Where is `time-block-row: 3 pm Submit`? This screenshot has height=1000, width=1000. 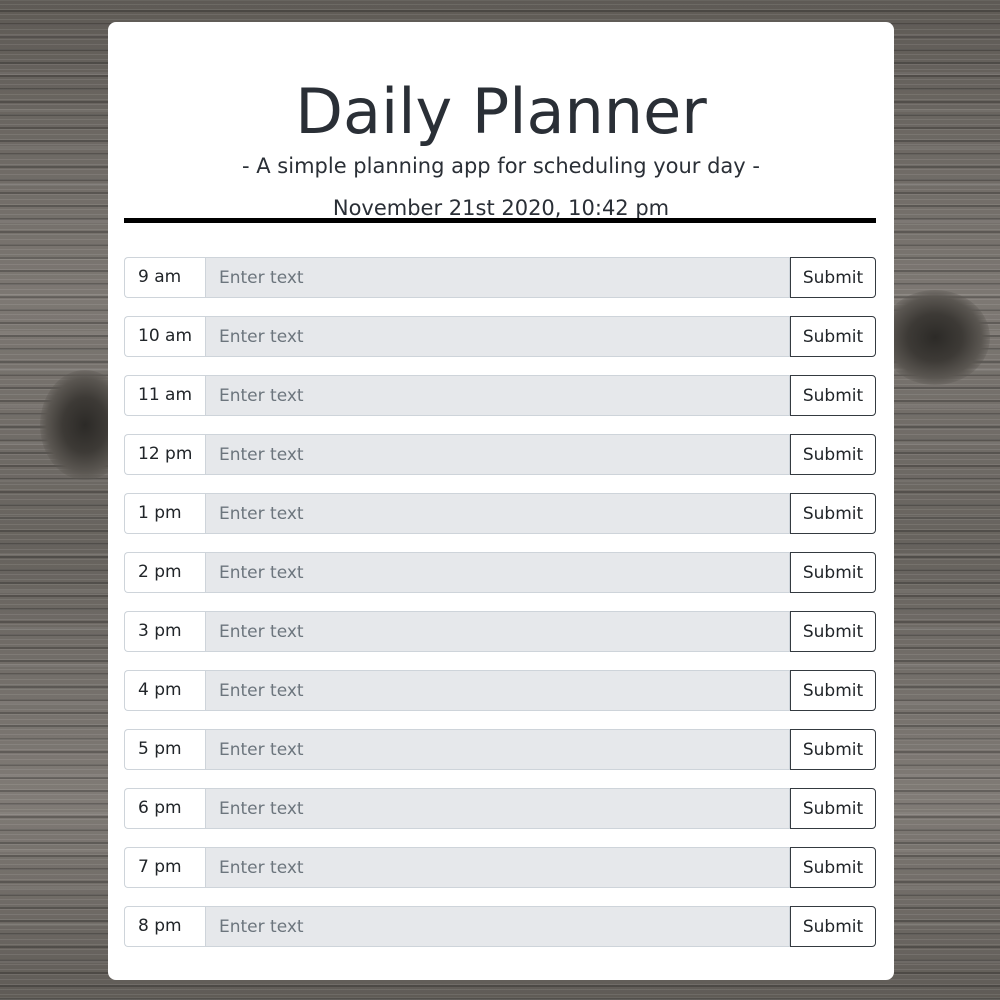 time-block-row: 3 pm Submit is located at coordinates (500, 631).